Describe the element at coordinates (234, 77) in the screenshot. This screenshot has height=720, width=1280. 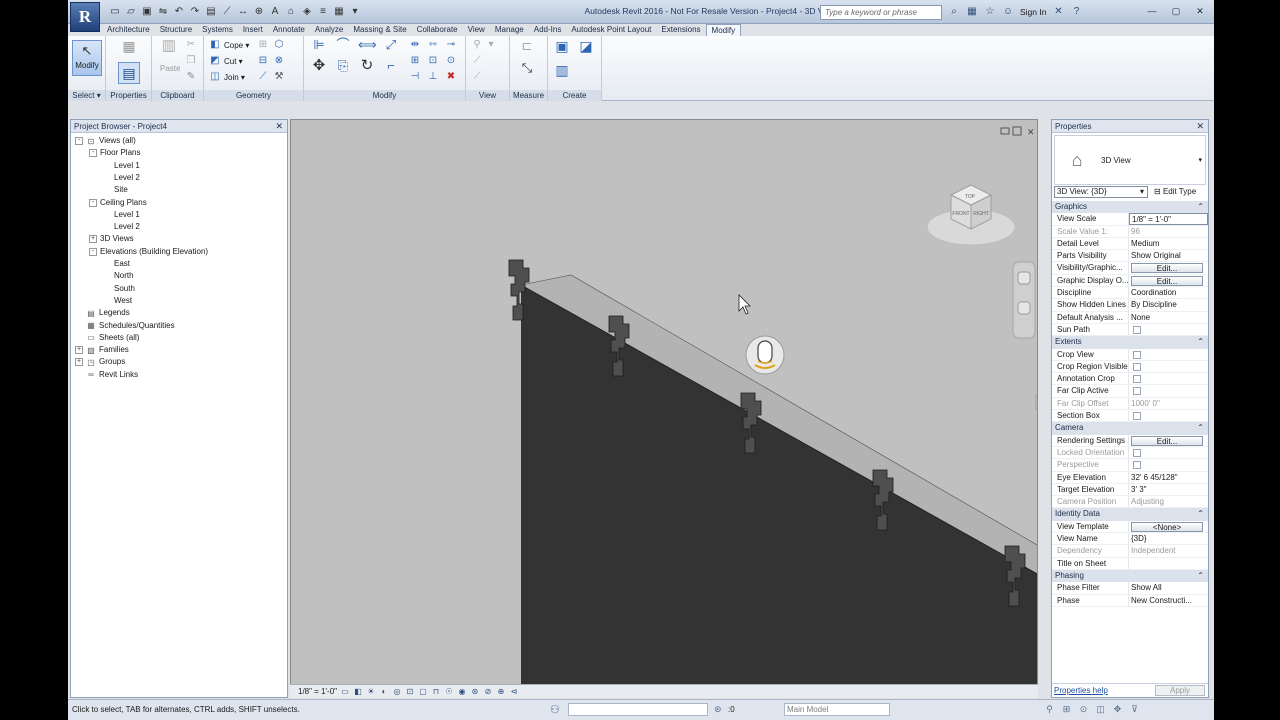
I see `join-label: Join ▾` at that location.